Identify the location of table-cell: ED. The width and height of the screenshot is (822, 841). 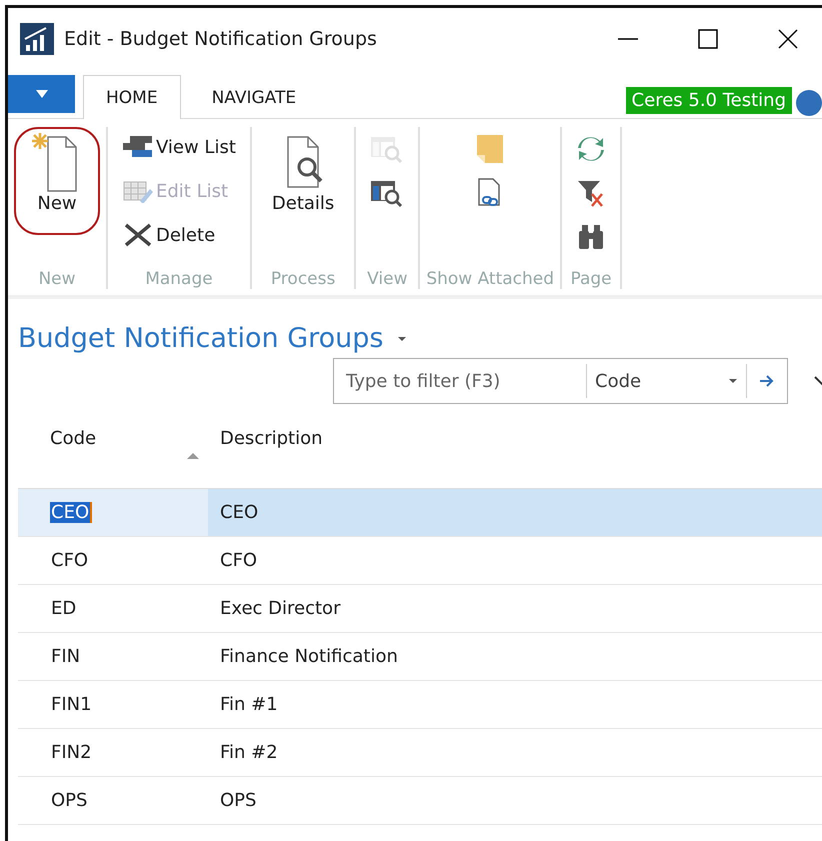
(64, 608).